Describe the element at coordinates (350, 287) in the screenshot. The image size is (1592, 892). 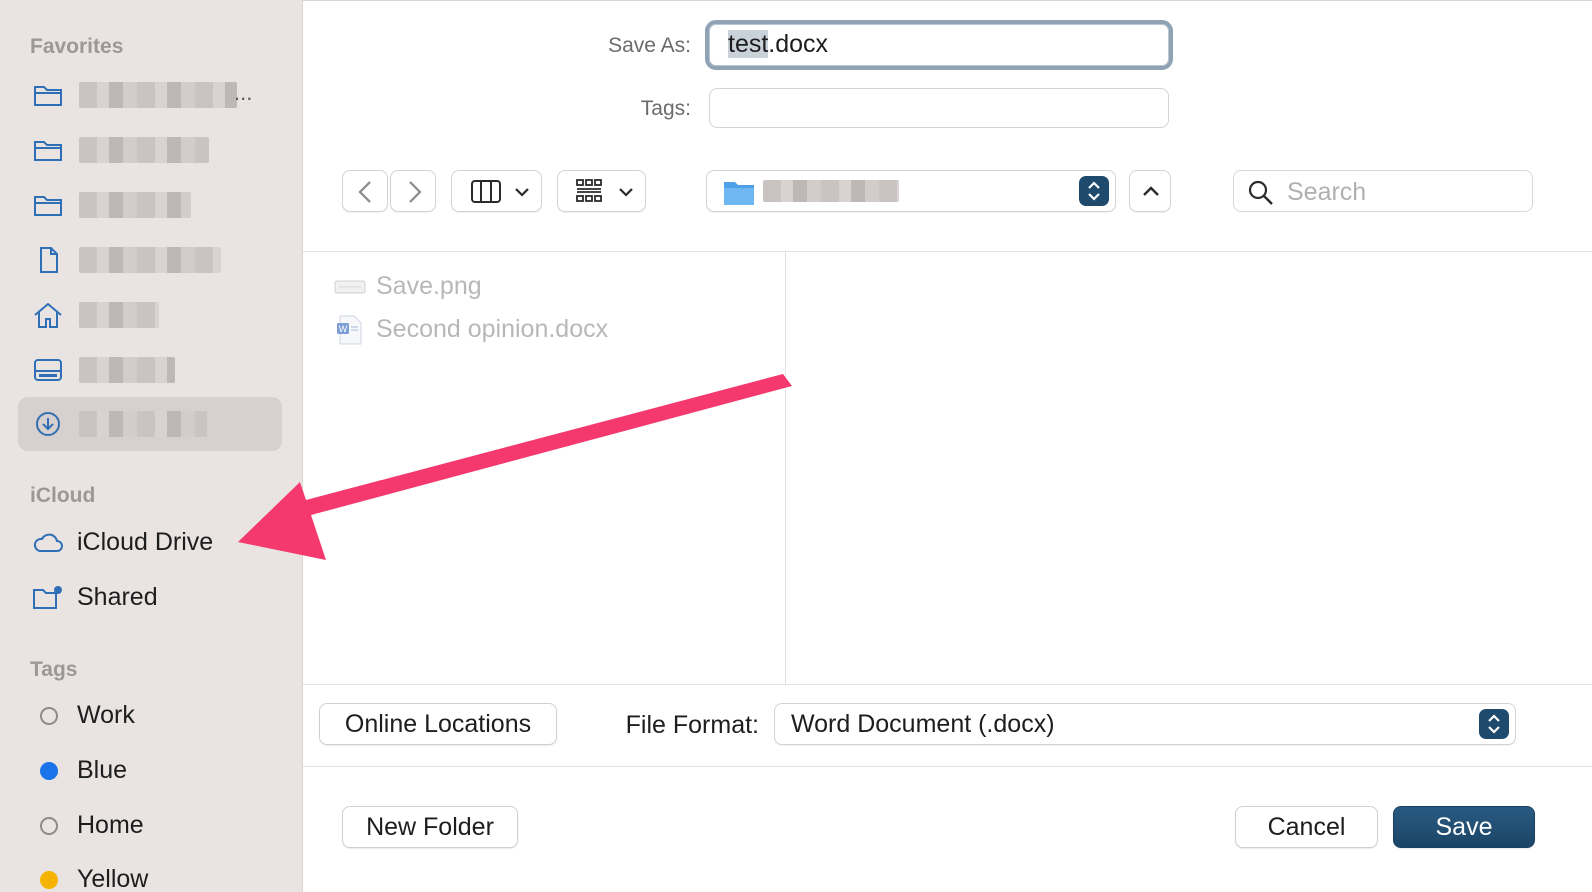
I see `image-file-icon` at that location.